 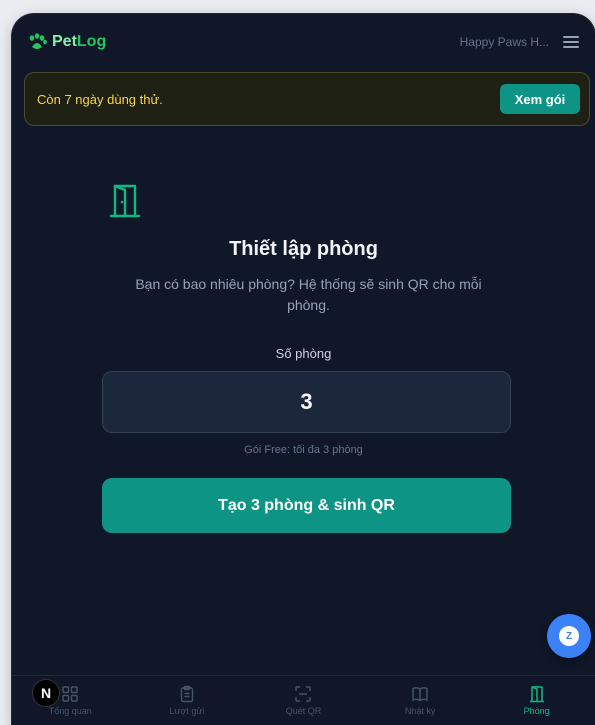 I want to click on page-title: Thiết lập phòng, so click(x=303, y=249).